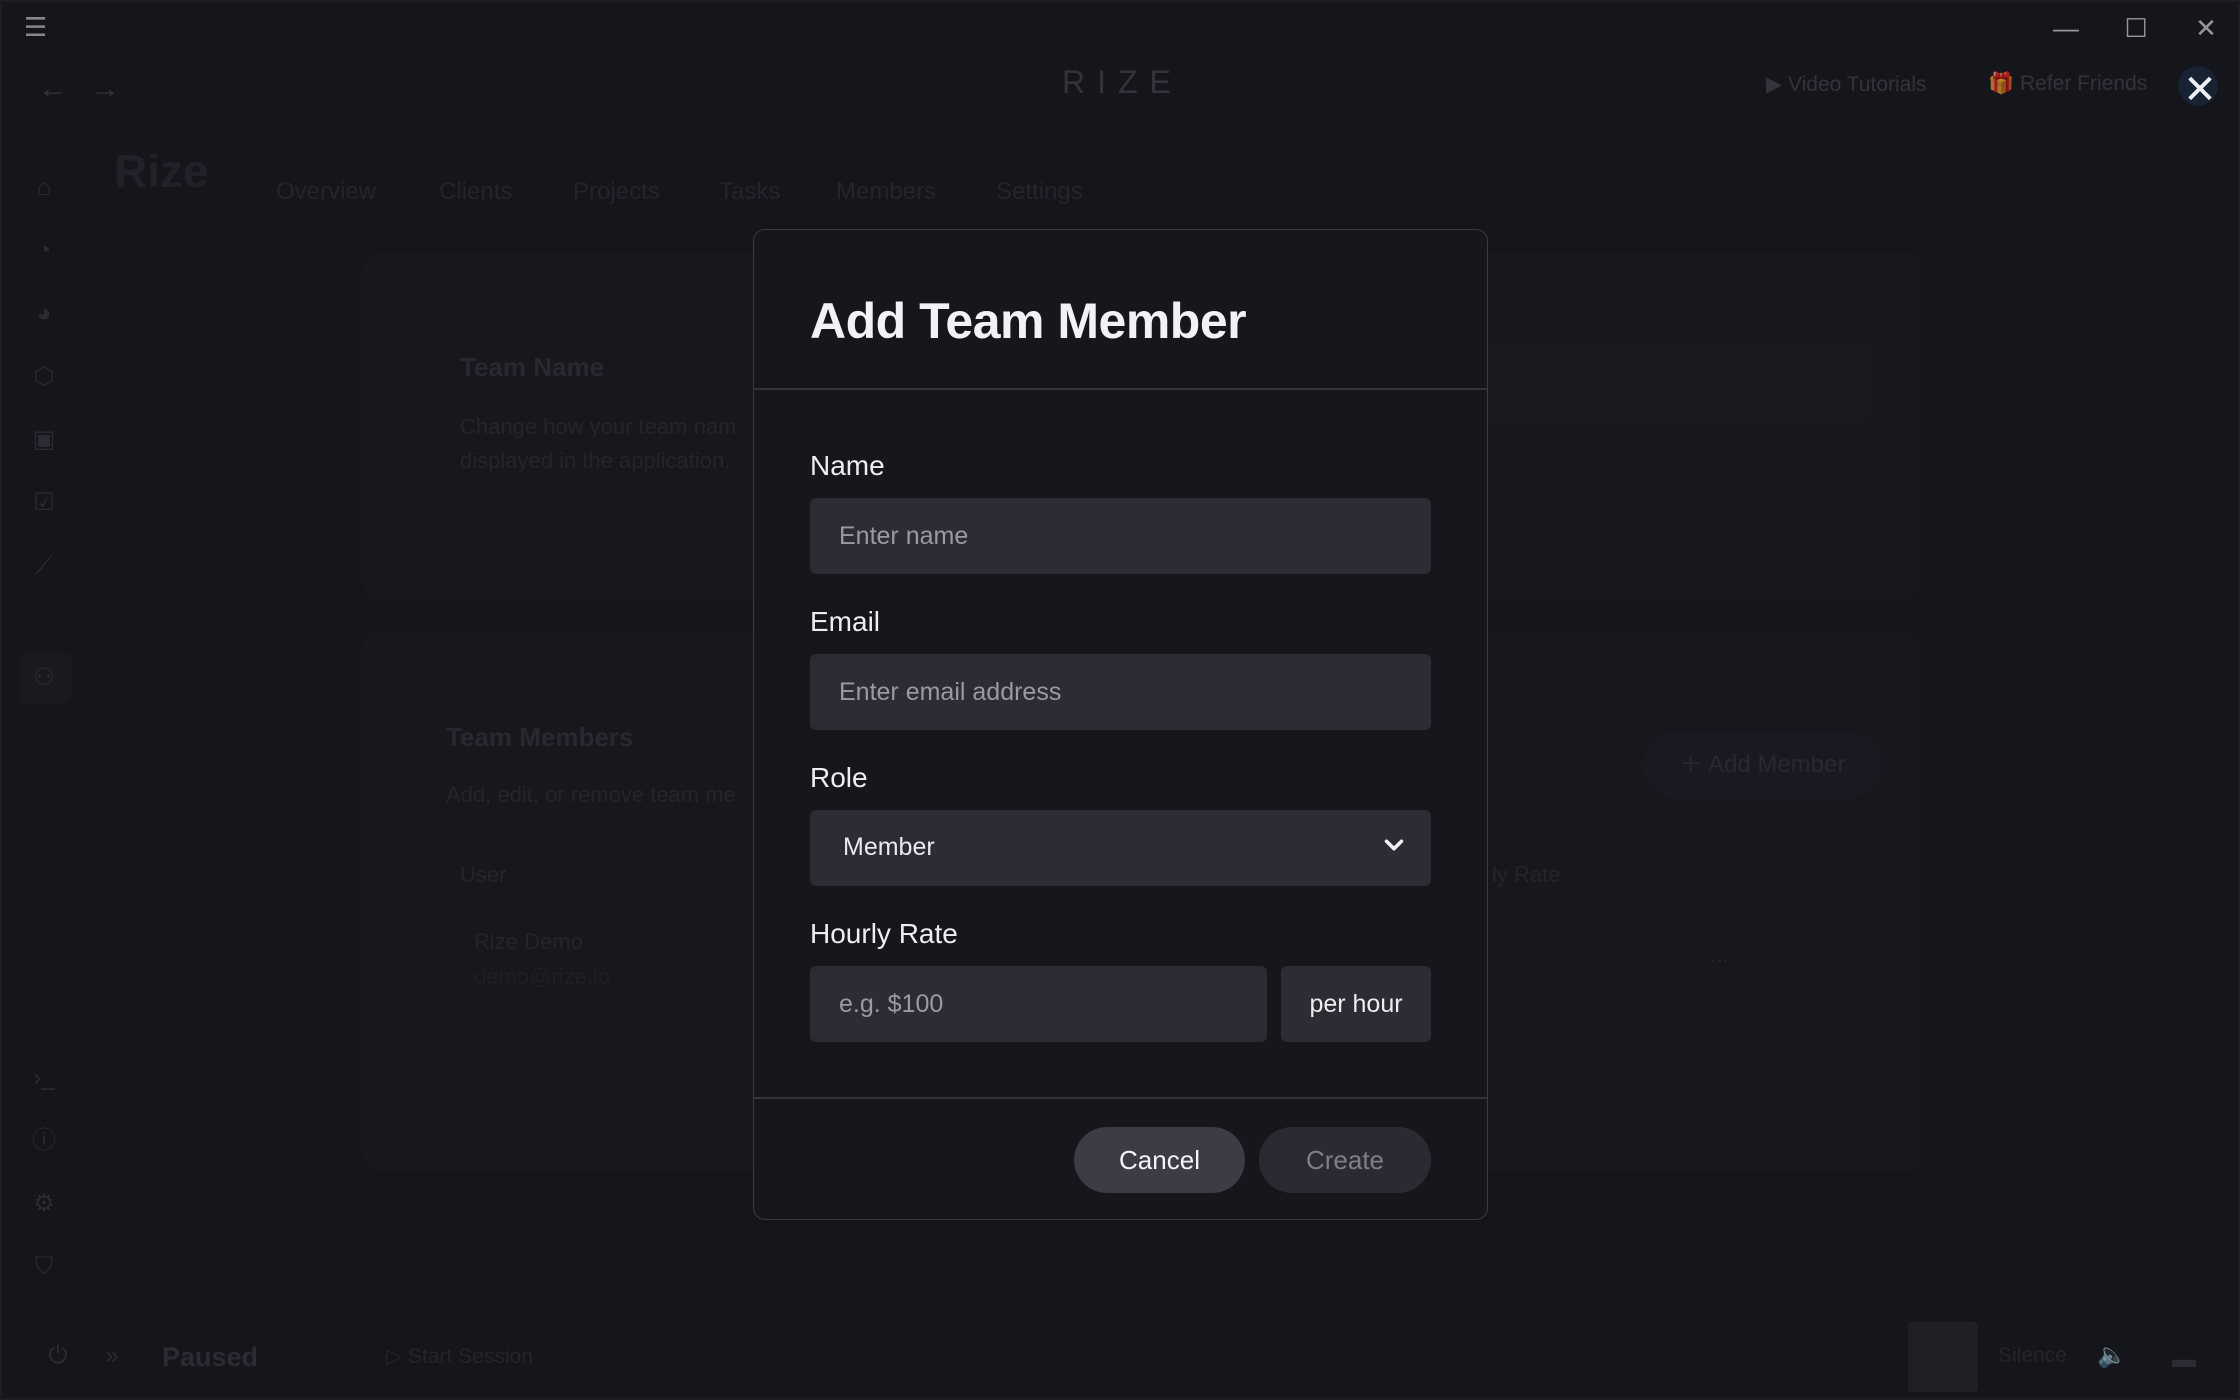 This screenshot has height=1400, width=2240. What do you see at coordinates (1356, 1004) in the screenshot?
I see `rate-unit-select: per hour` at bounding box center [1356, 1004].